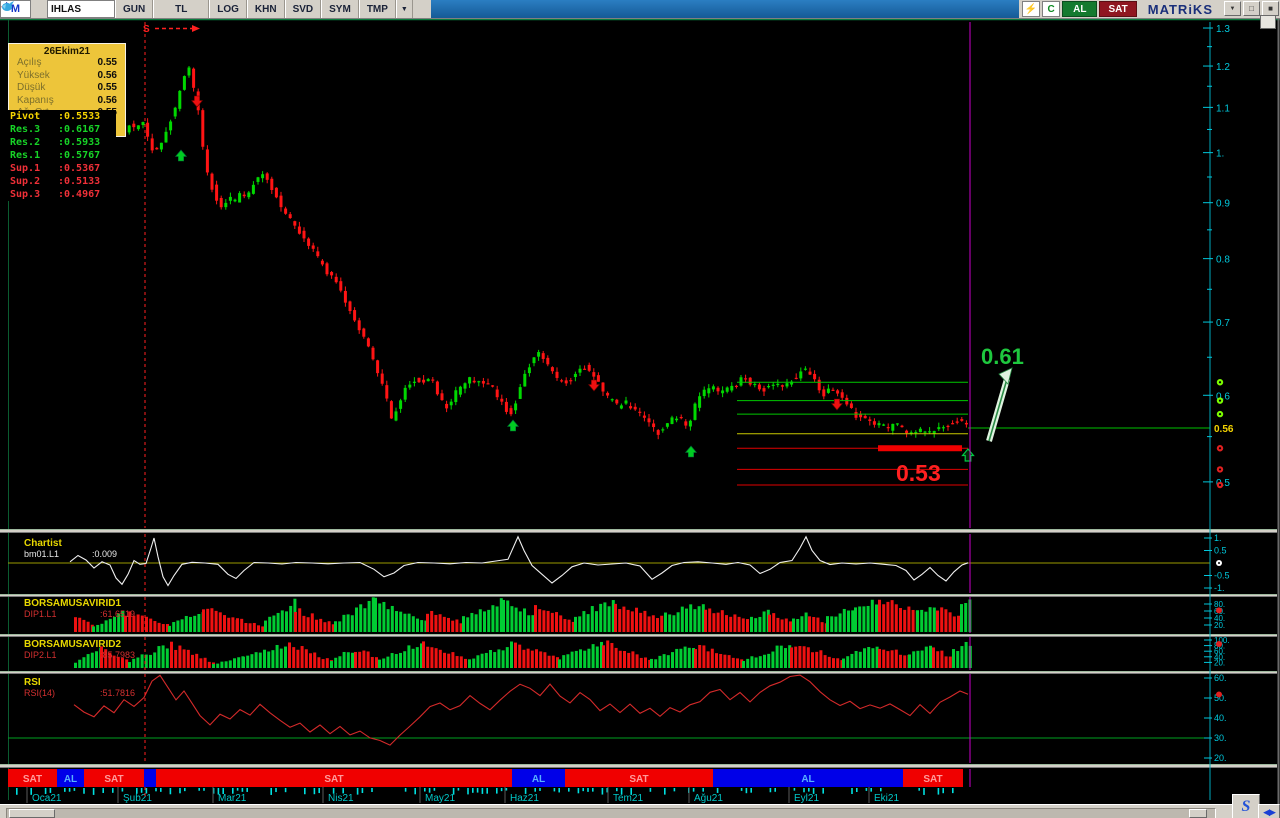  I want to click on chevron-down-icon: ▼, so click(404, 9).